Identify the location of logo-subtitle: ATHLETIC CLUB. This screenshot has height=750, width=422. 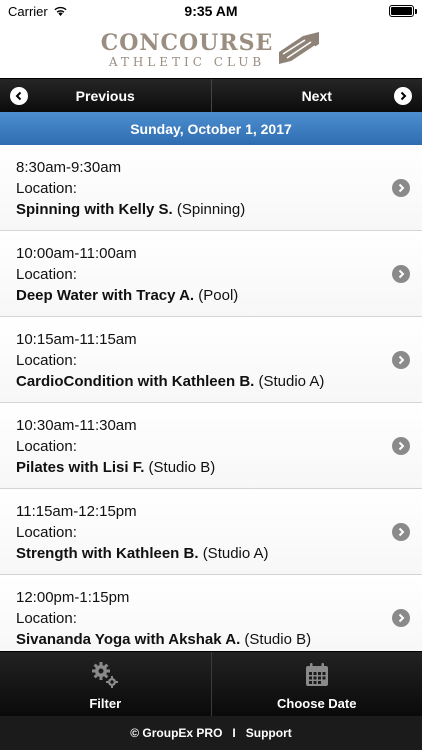
(187, 62).